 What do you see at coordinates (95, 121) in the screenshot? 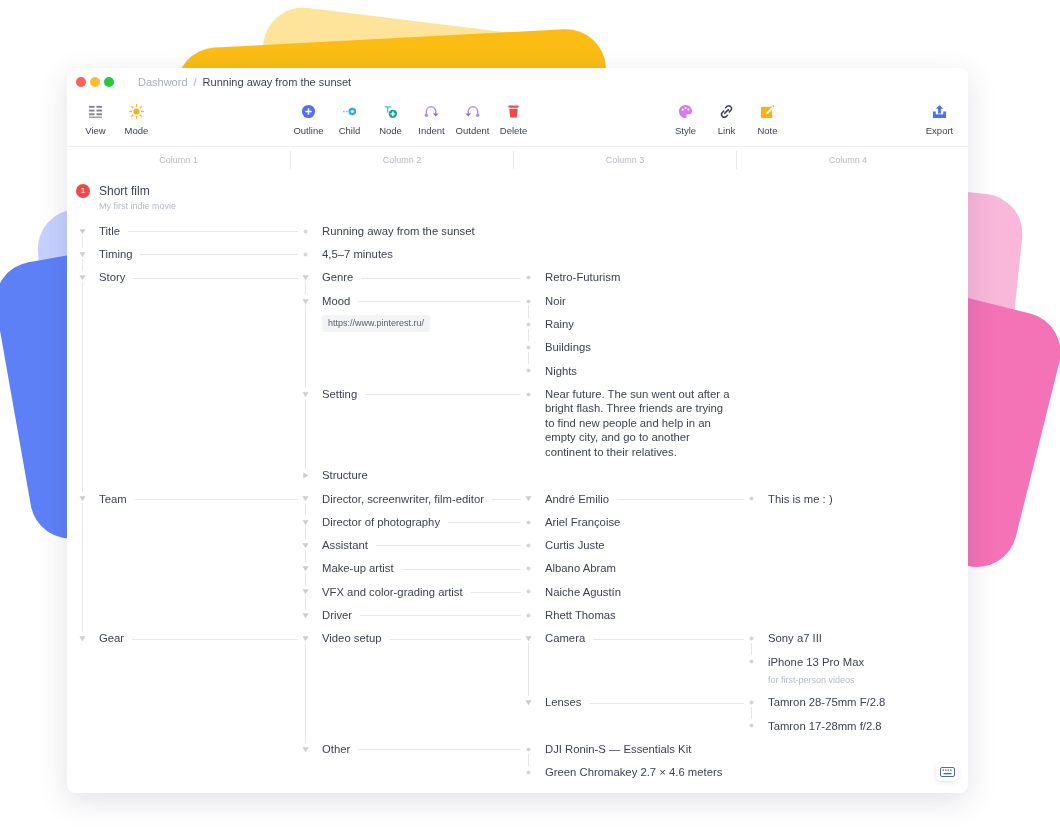
I see `toolbar-button: View` at bounding box center [95, 121].